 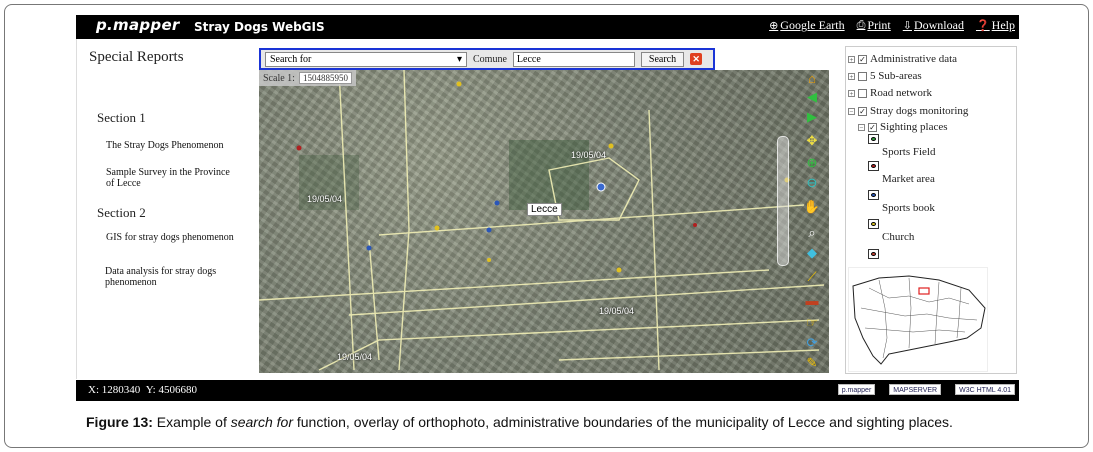 I want to click on refresh-icon: ⟳, so click(x=812, y=343).